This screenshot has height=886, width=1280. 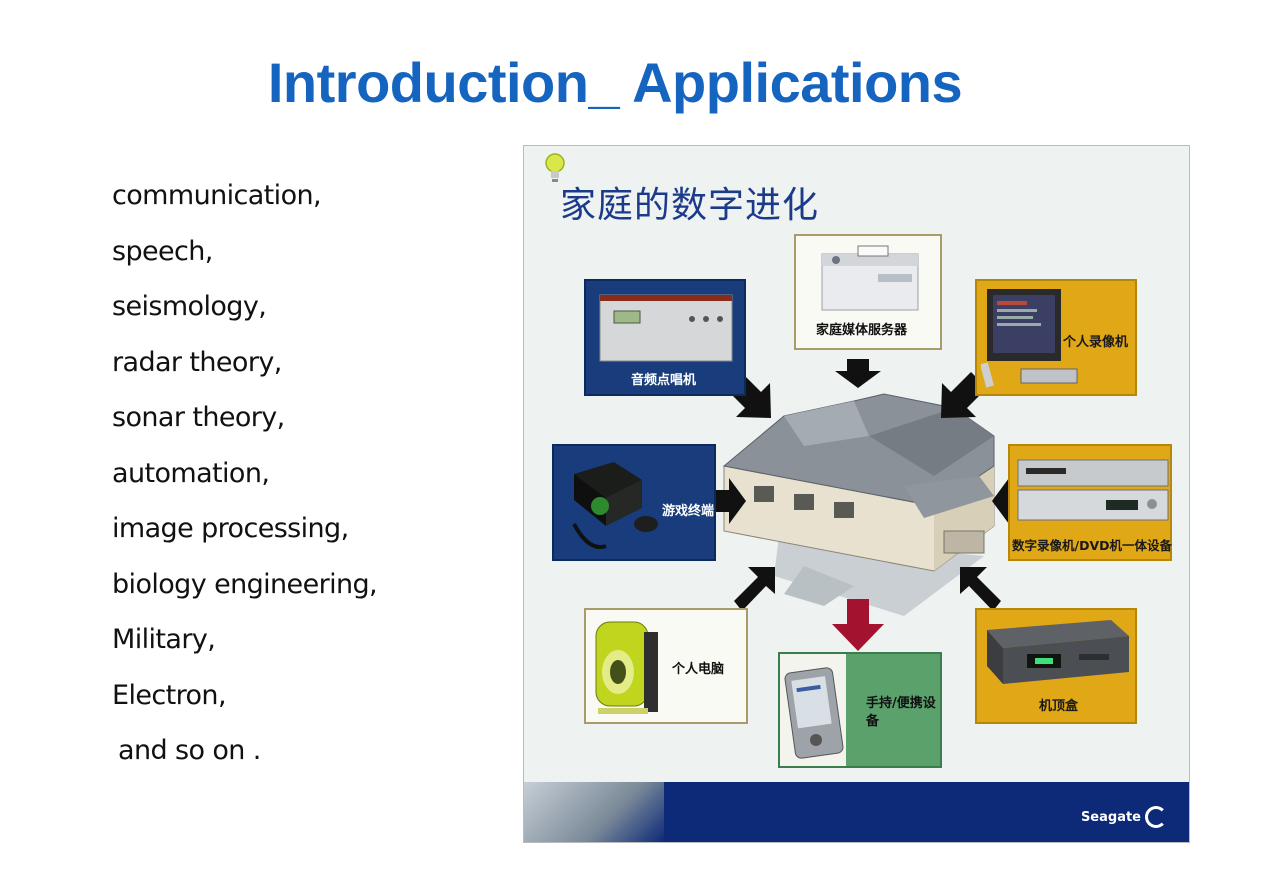 I want to click on card-set-top-box: 机顶盒, so click(x=1056, y=666).